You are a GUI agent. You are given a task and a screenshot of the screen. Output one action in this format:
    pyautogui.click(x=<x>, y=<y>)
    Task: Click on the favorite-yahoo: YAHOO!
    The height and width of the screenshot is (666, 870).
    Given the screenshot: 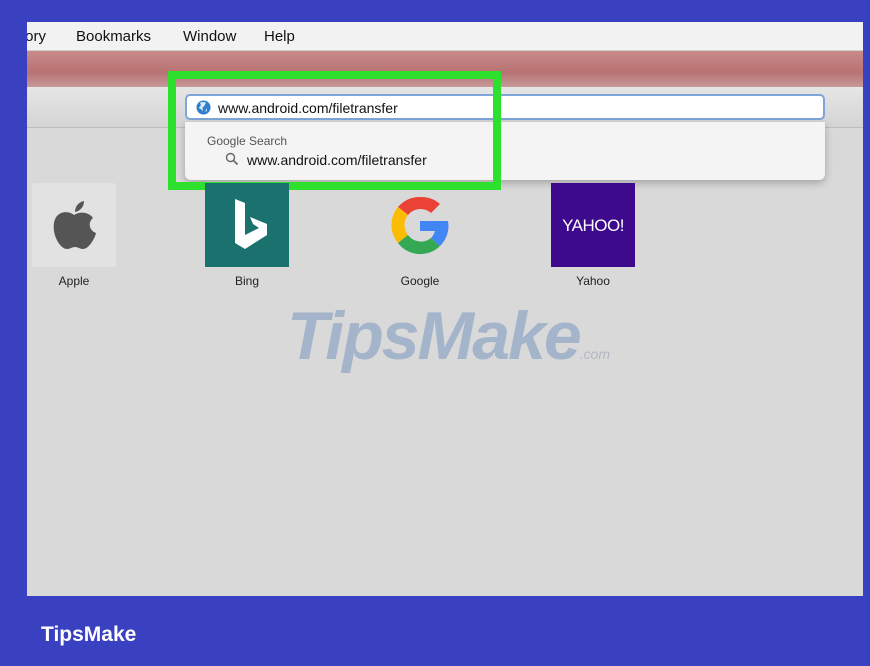 What is the action you would take?
    pyautogui.click(x=593, y=225)
    